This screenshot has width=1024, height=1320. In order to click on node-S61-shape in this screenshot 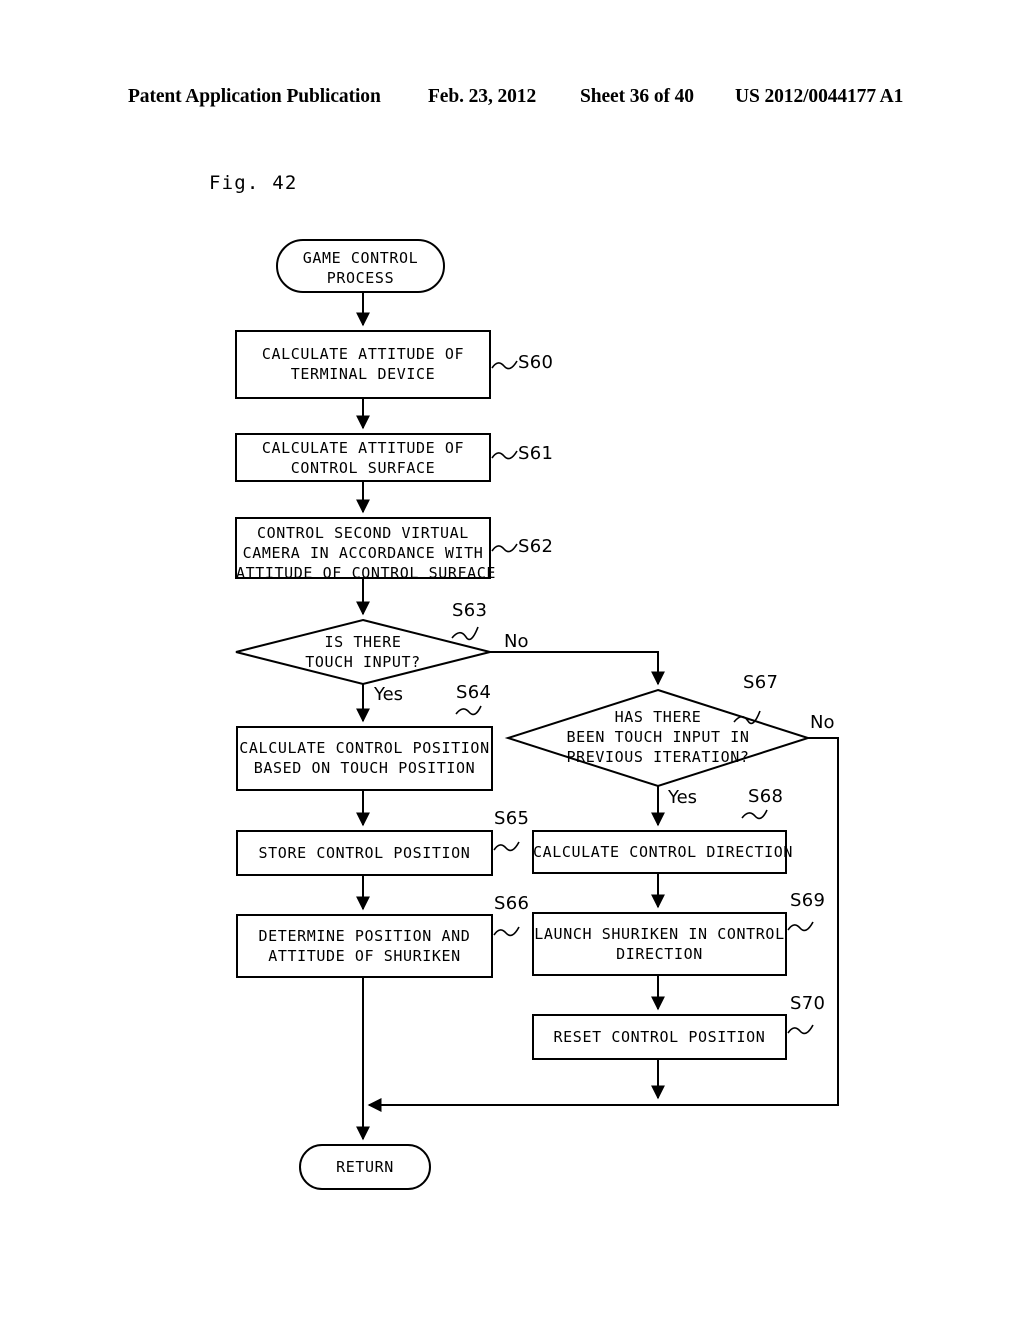, I will do `click(363, 457)`.